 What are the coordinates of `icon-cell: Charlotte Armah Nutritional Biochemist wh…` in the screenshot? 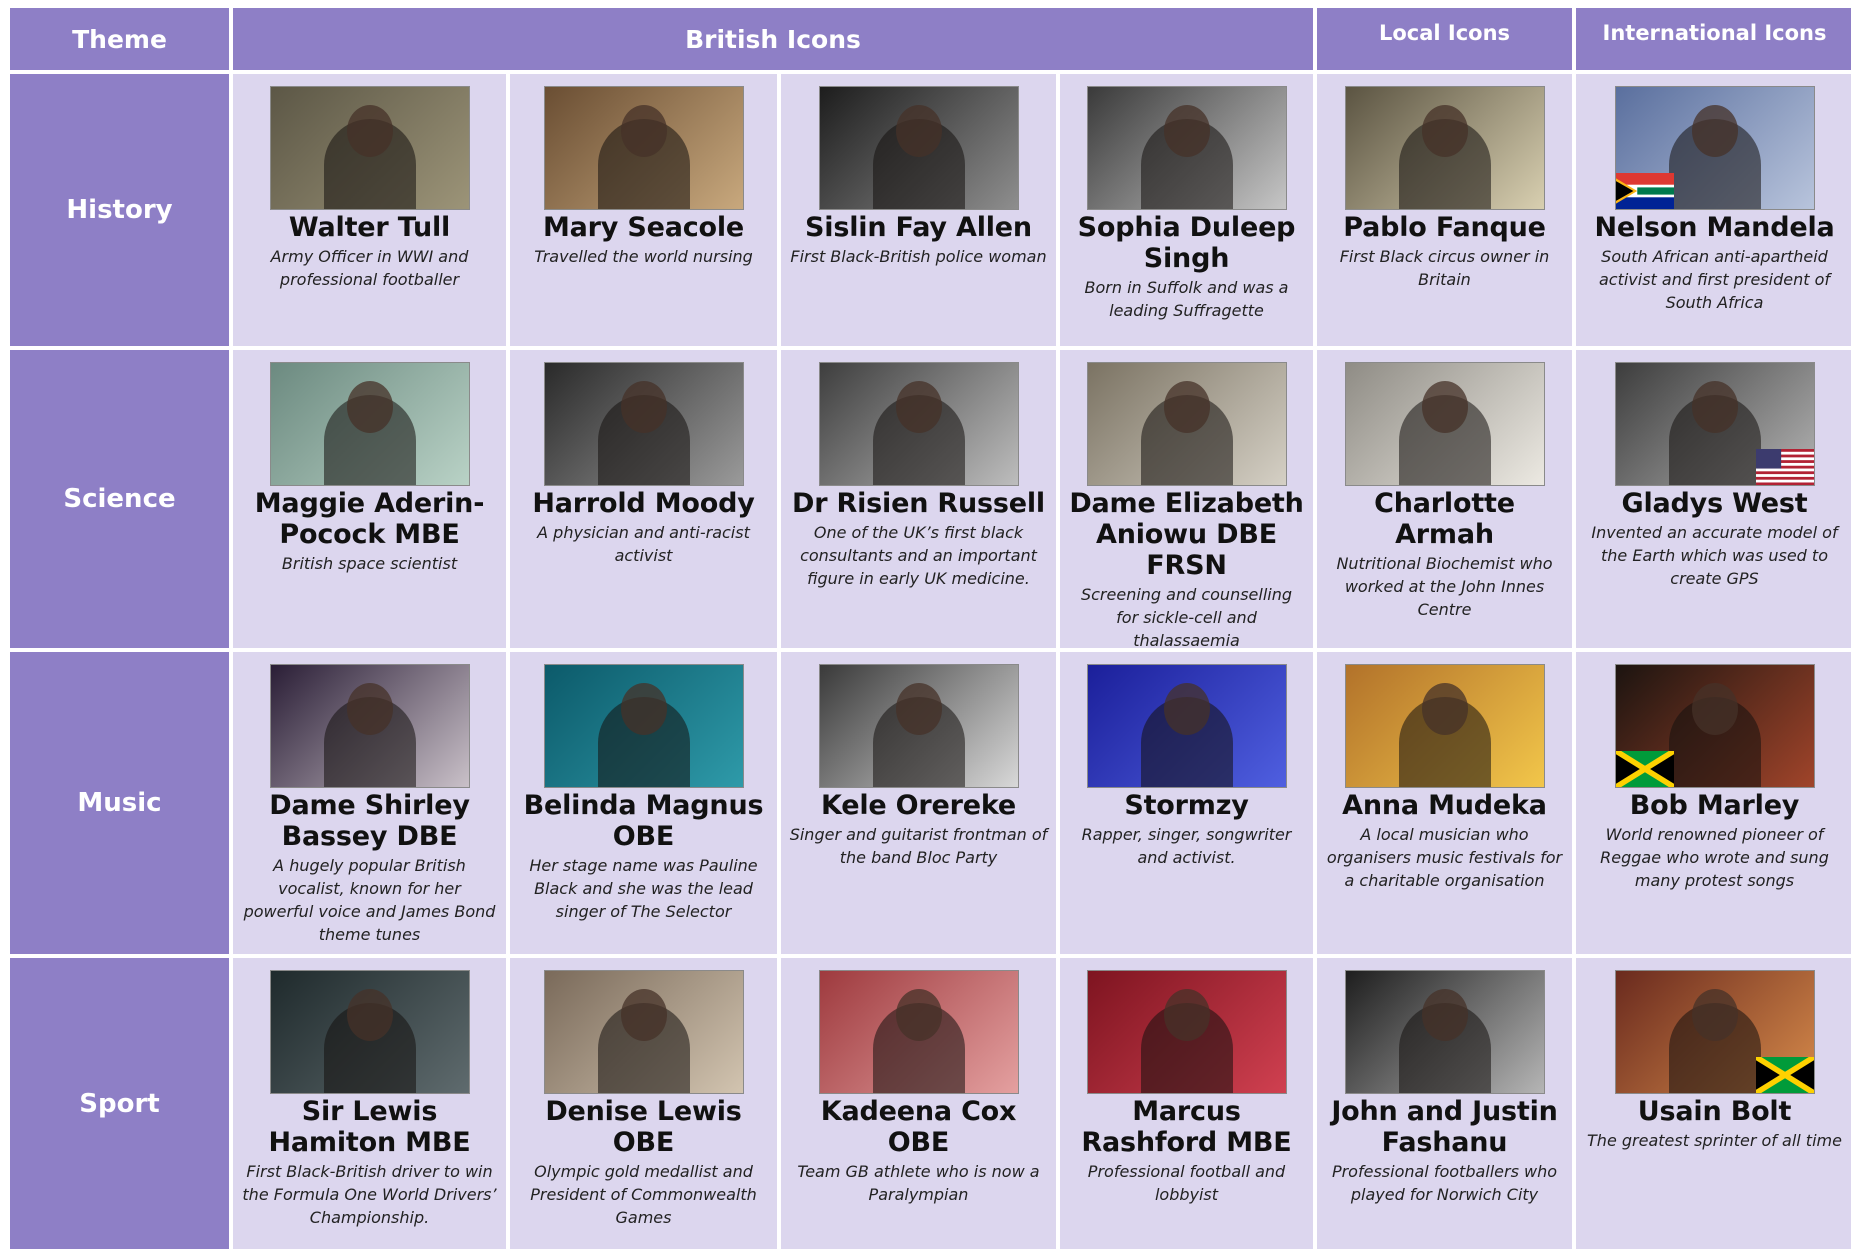 It's located at (1444, 499).